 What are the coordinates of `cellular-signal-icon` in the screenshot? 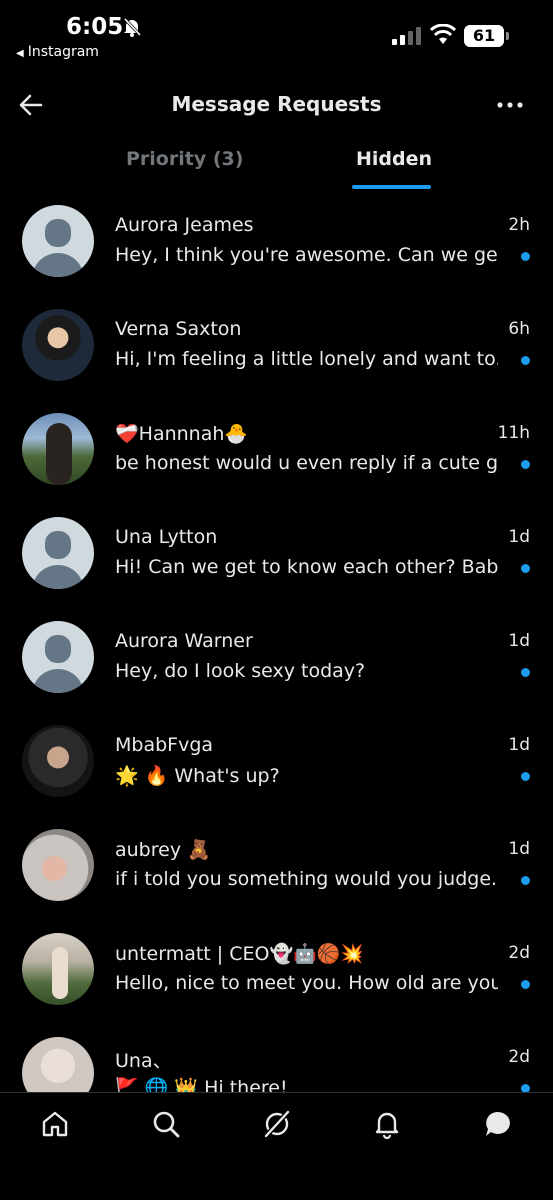 It's located at (406, 36).